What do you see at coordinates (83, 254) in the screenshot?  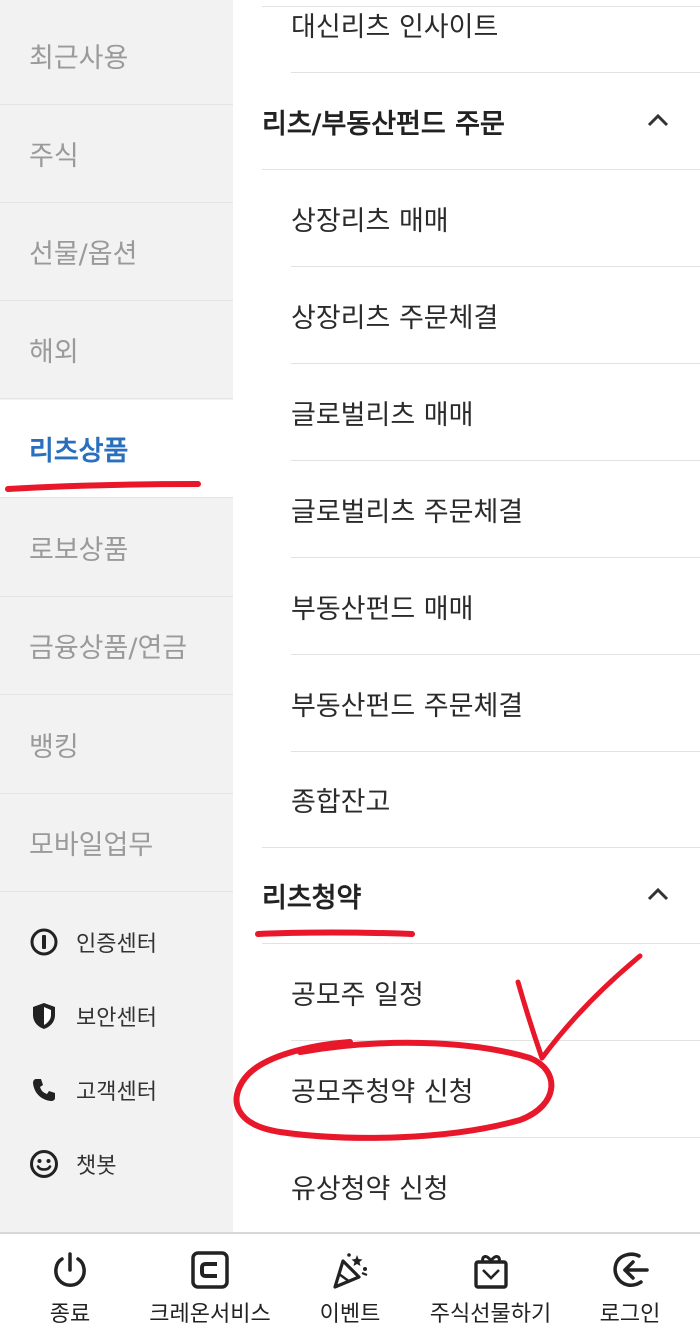 I see `sidebar-item-label: 선물/옵션` at bounding box center [83, 254].